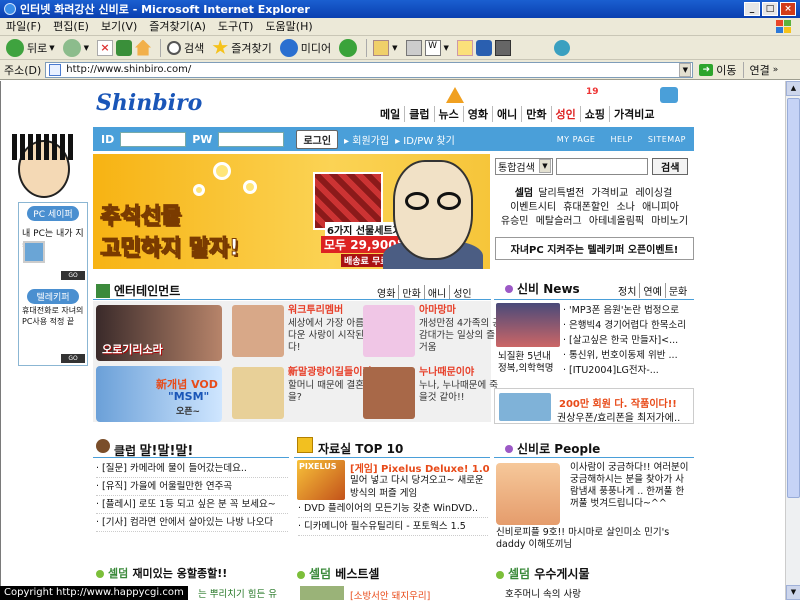 This screenshot has width=800, height=602. Describe the element at coordinates (537, 114) in the screenshot. I see `nav-comic: 만화` at that location.